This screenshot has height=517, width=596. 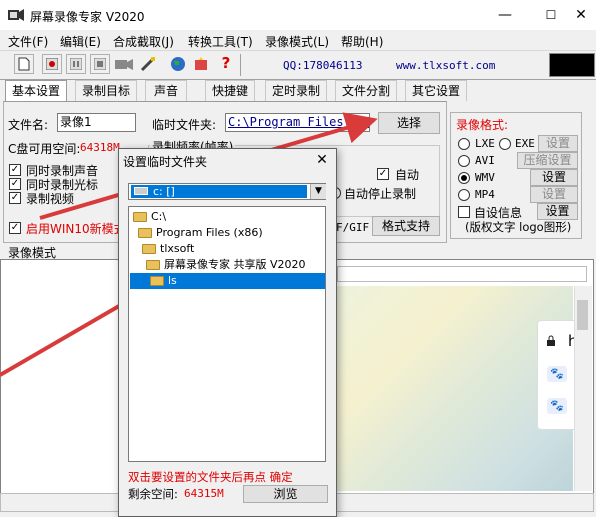 What do you see at coordinates (322, 160) in the screenshot?
I see `dialog-close-button: ✕` at bounding box center [322, 160].